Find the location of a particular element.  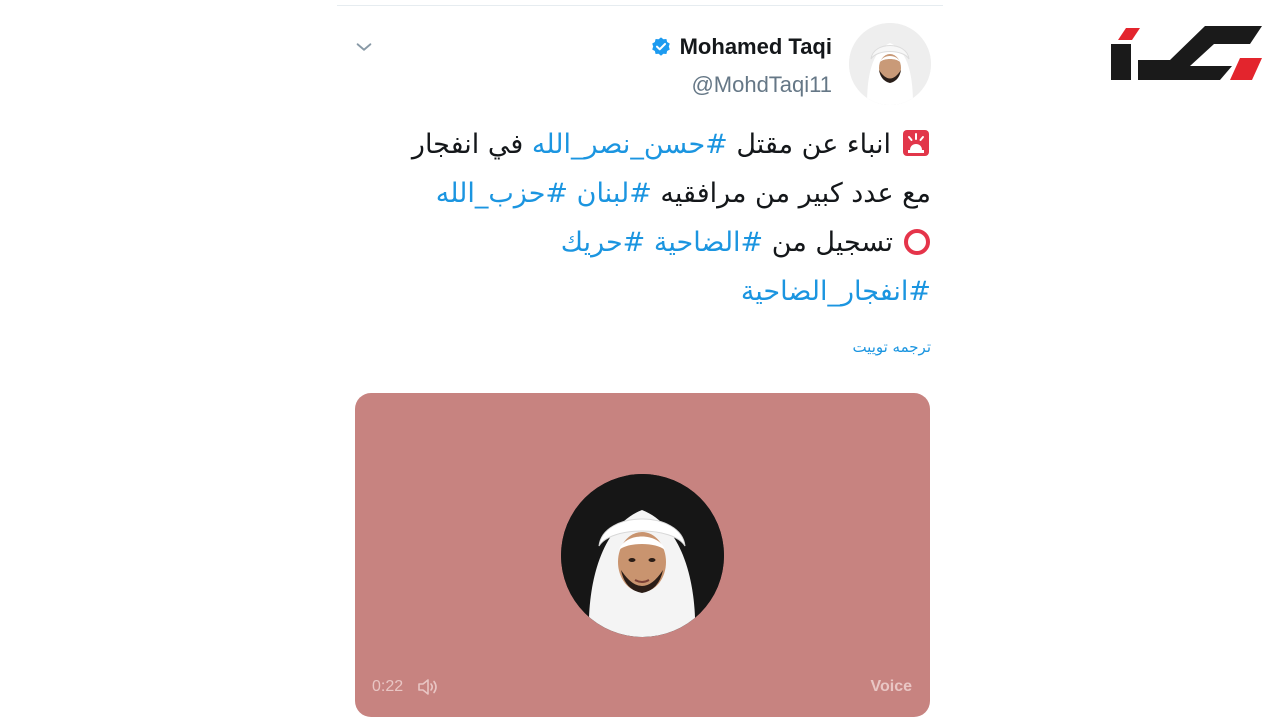

avatar-image is located at coordinates (890, 64).